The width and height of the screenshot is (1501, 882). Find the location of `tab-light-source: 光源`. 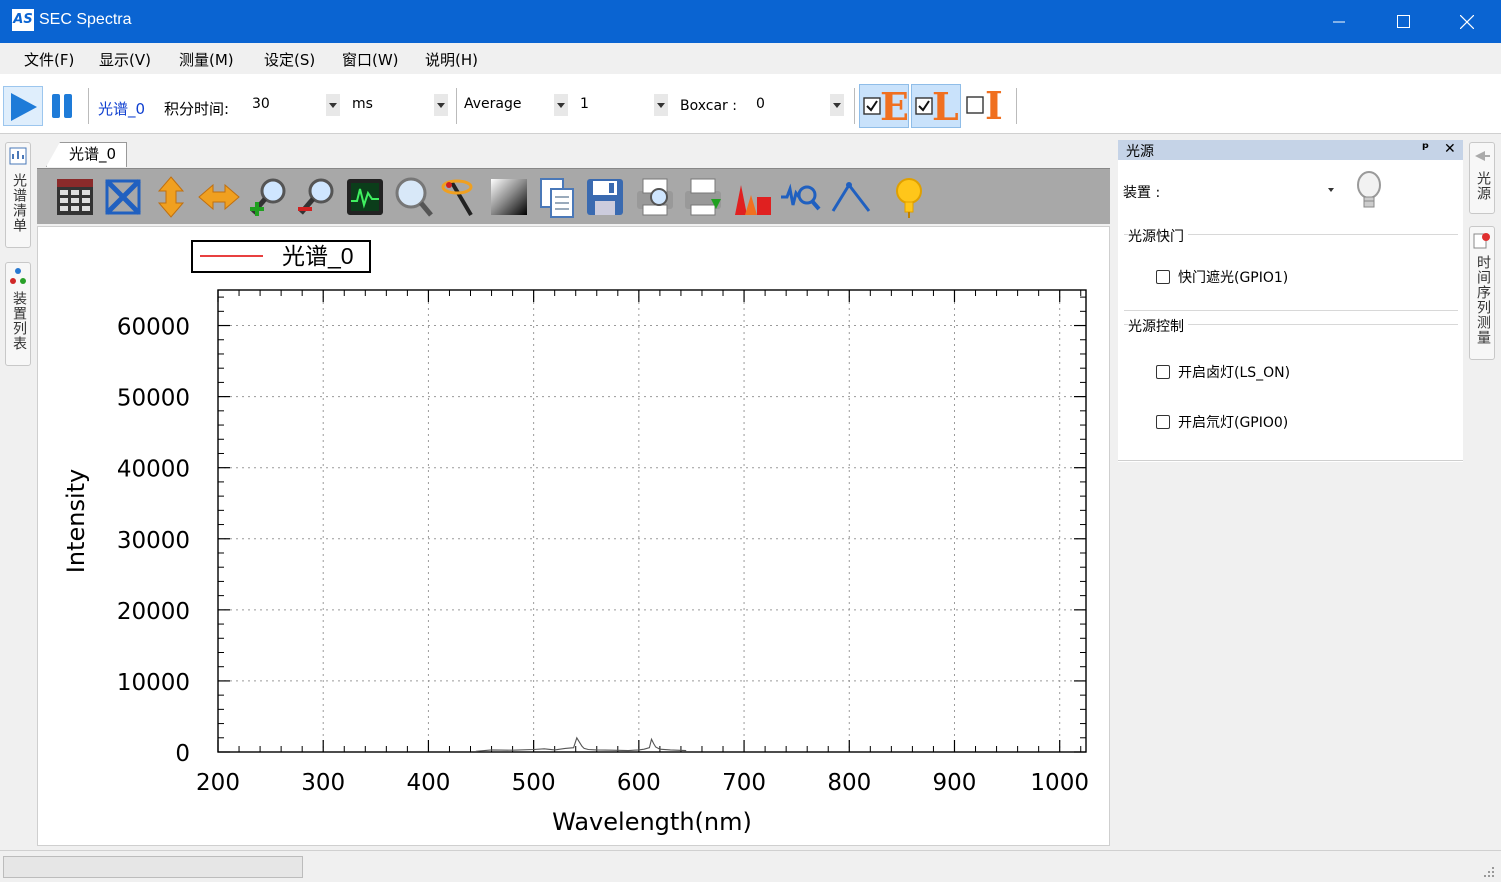

tab-light-source: 光源 is located at coordinates (1482, 178).